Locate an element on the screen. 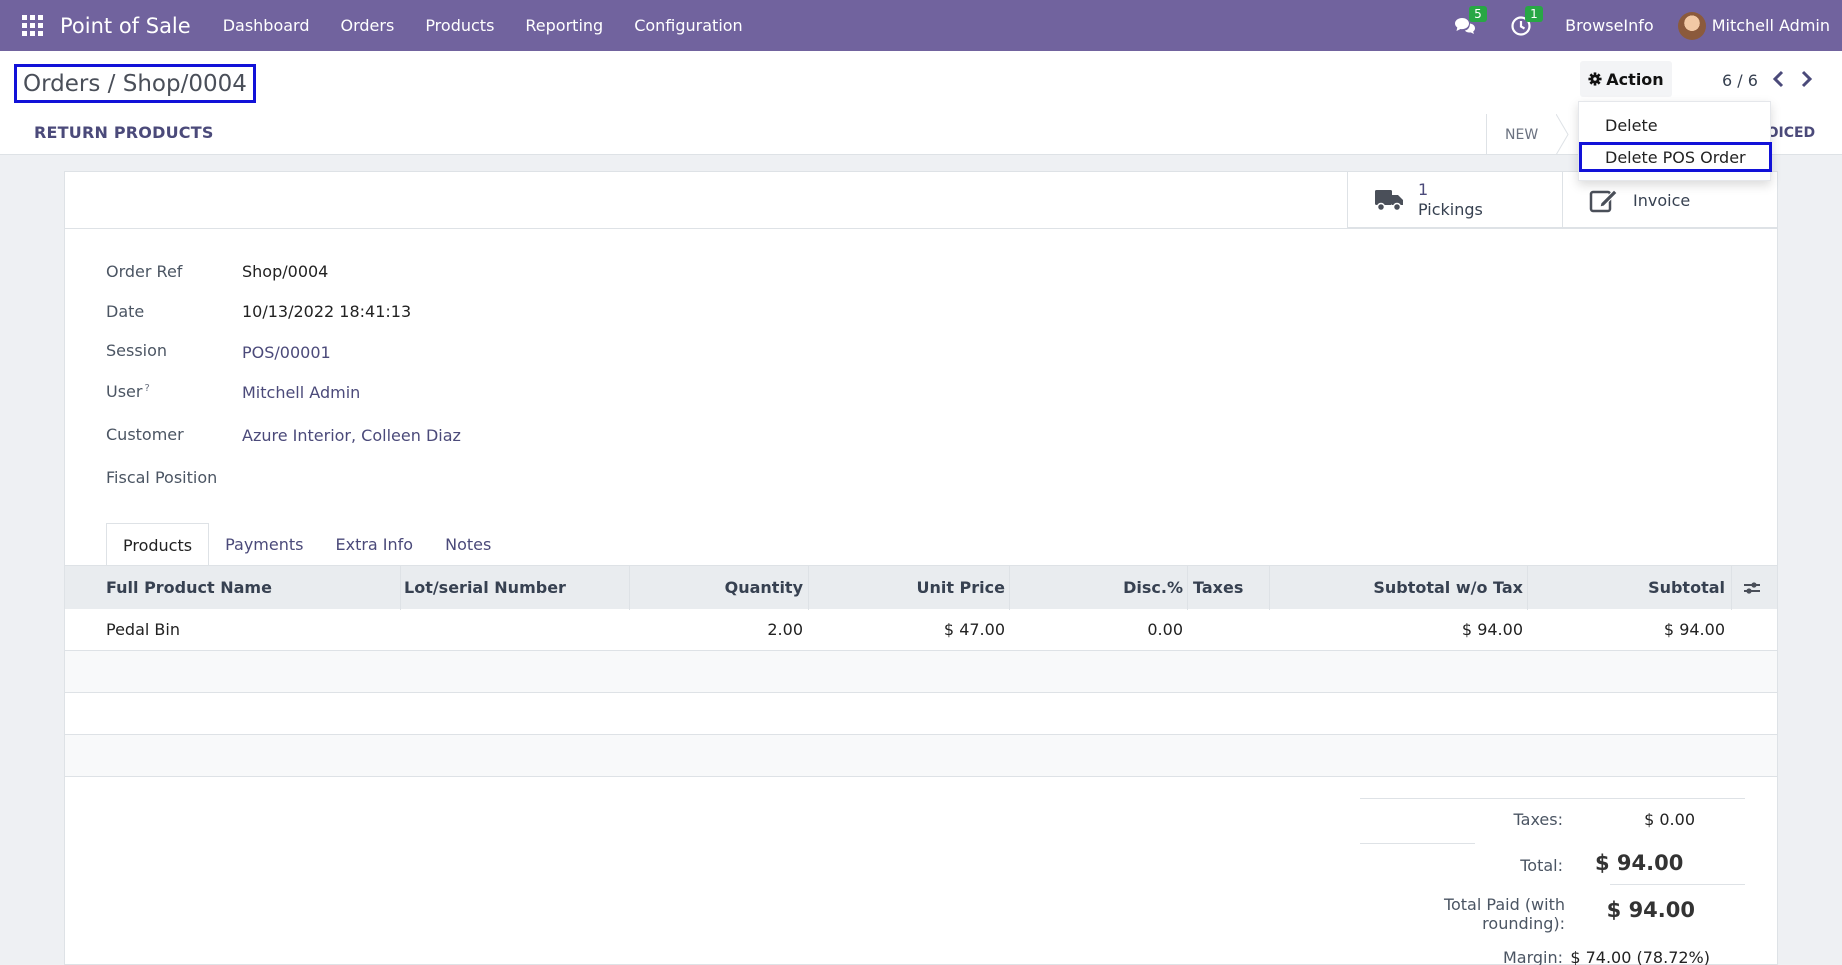 The image size is (1842, 965). total-value: $ 94.00 is located at coordinates (1639, 863).